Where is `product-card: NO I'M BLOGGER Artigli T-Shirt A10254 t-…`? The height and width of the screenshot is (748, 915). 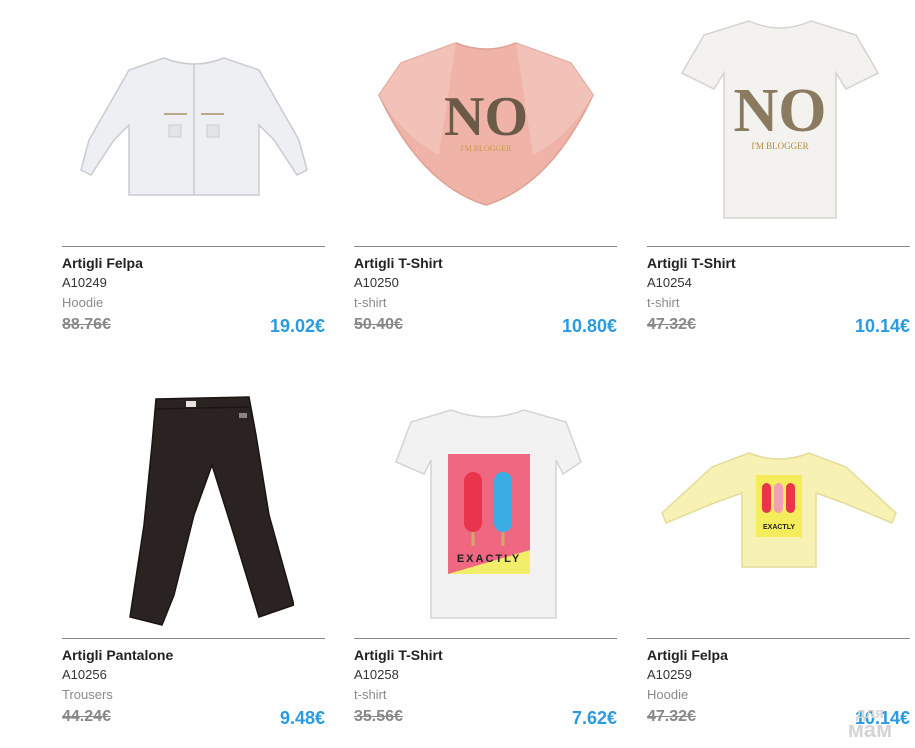
product-card: NO I'M BLOGGER Artigli T-Shirt A10254 t-… is located at coordinates (778, 170).